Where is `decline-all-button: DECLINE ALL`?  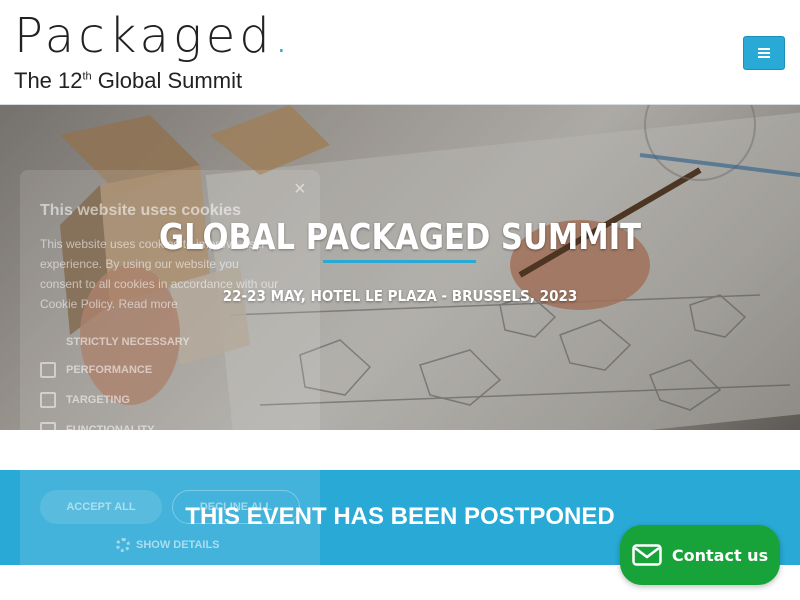
decline-all-button: DECLINE ALL is located at coordinates (236, 507).